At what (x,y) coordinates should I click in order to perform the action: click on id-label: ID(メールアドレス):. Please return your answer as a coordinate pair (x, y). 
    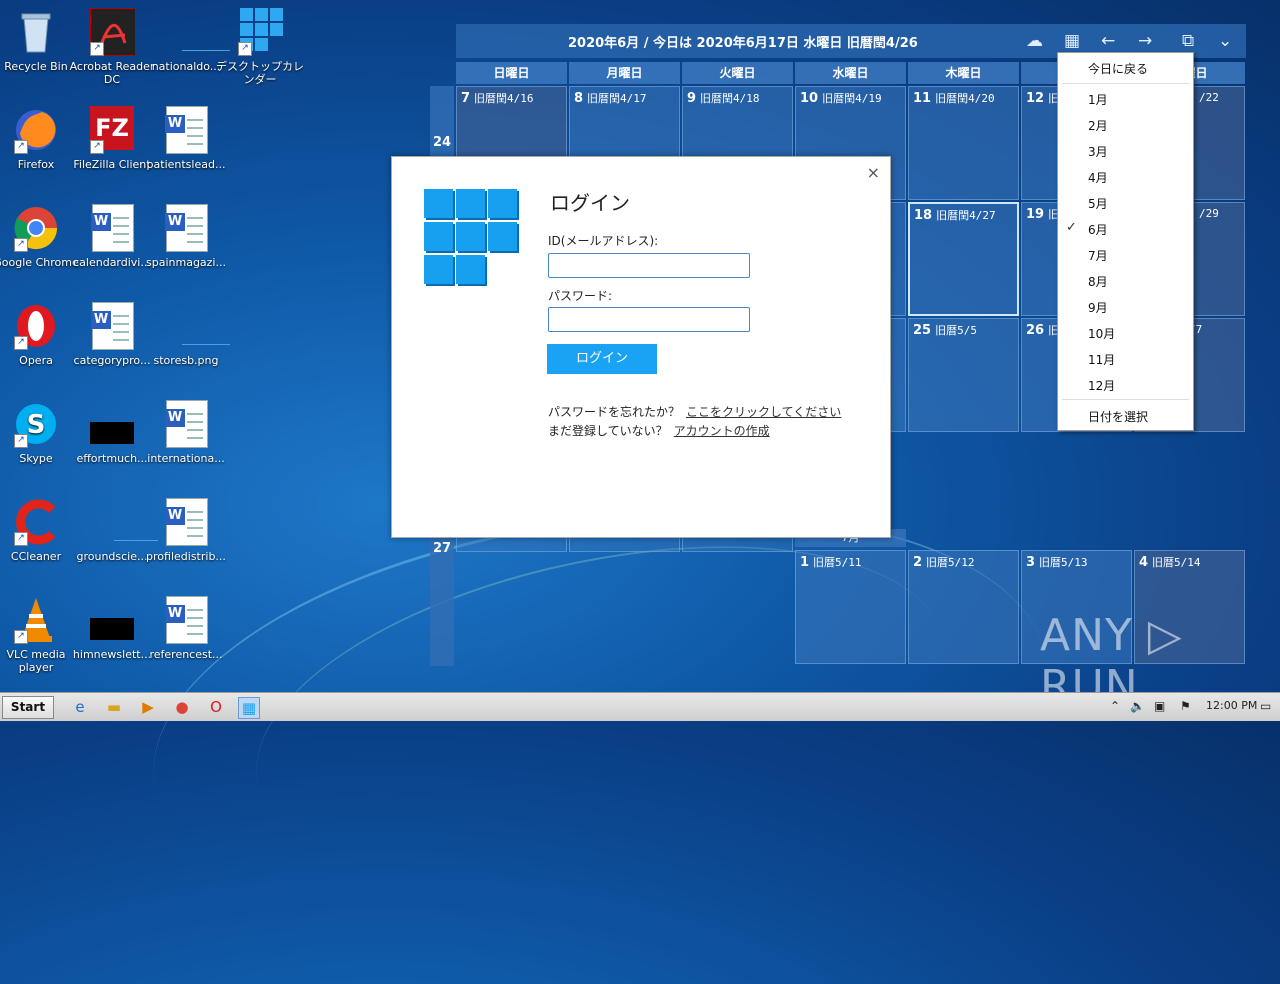
    Looking at the image, I should click on (603, 241).